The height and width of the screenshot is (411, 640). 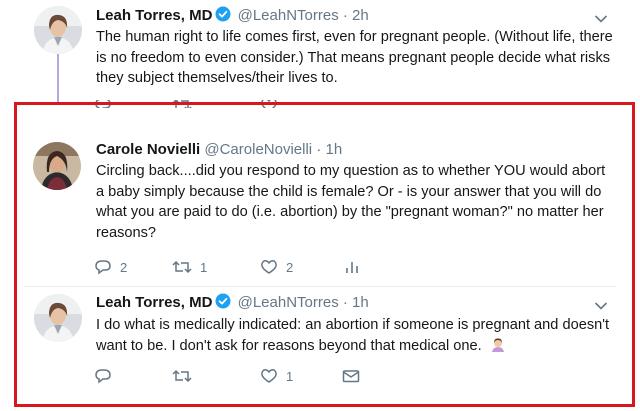 I want to click on tweet-actions: 1, so click(x=244, y=378).